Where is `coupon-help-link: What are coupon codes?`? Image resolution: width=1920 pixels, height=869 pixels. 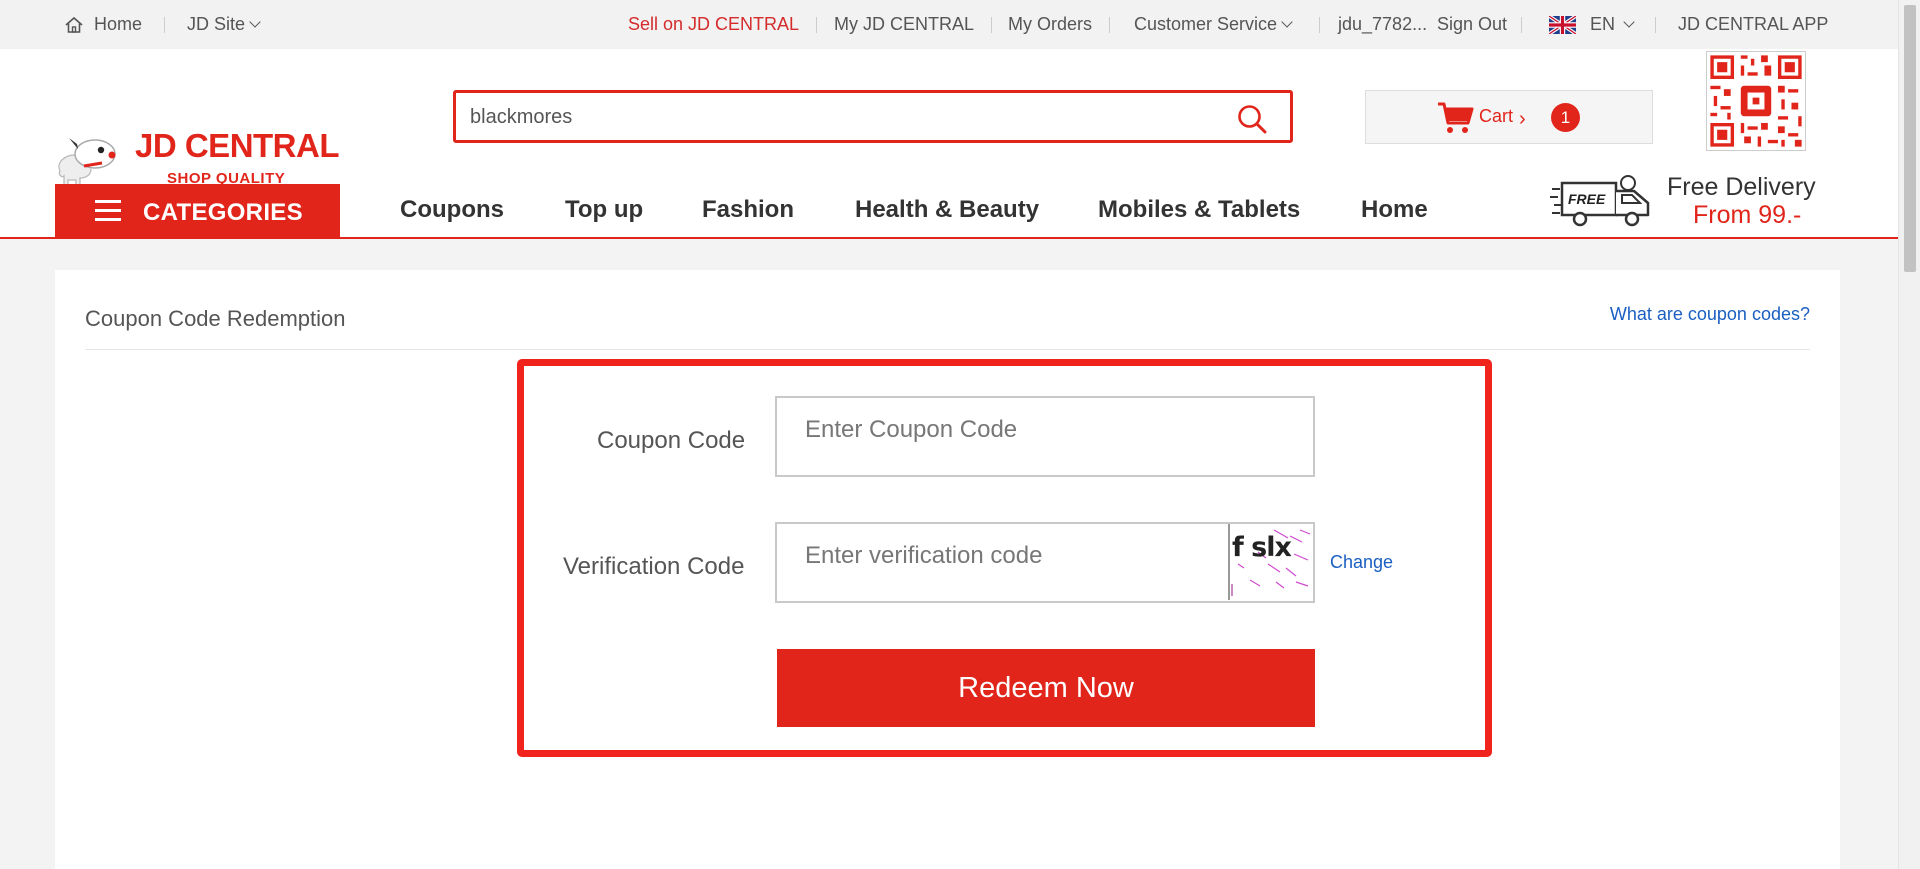 coupon-help-link: What are coupon codes? is located at coordinates (1710, 314).